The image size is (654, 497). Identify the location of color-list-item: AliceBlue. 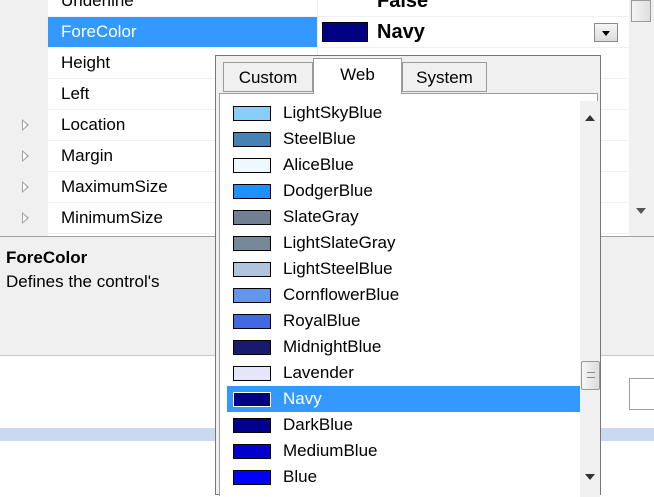
(405, 165).